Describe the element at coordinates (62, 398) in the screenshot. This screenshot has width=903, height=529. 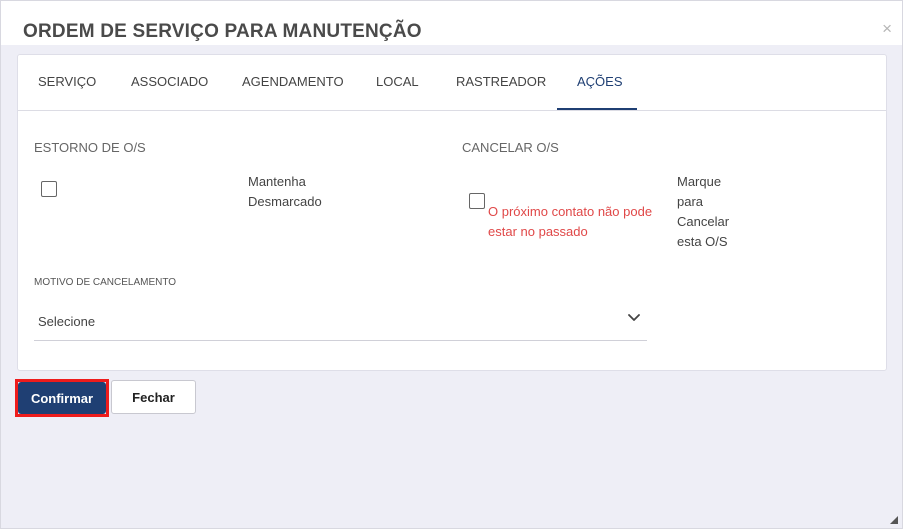
I see `confirm-button: Confirmar` at that location.